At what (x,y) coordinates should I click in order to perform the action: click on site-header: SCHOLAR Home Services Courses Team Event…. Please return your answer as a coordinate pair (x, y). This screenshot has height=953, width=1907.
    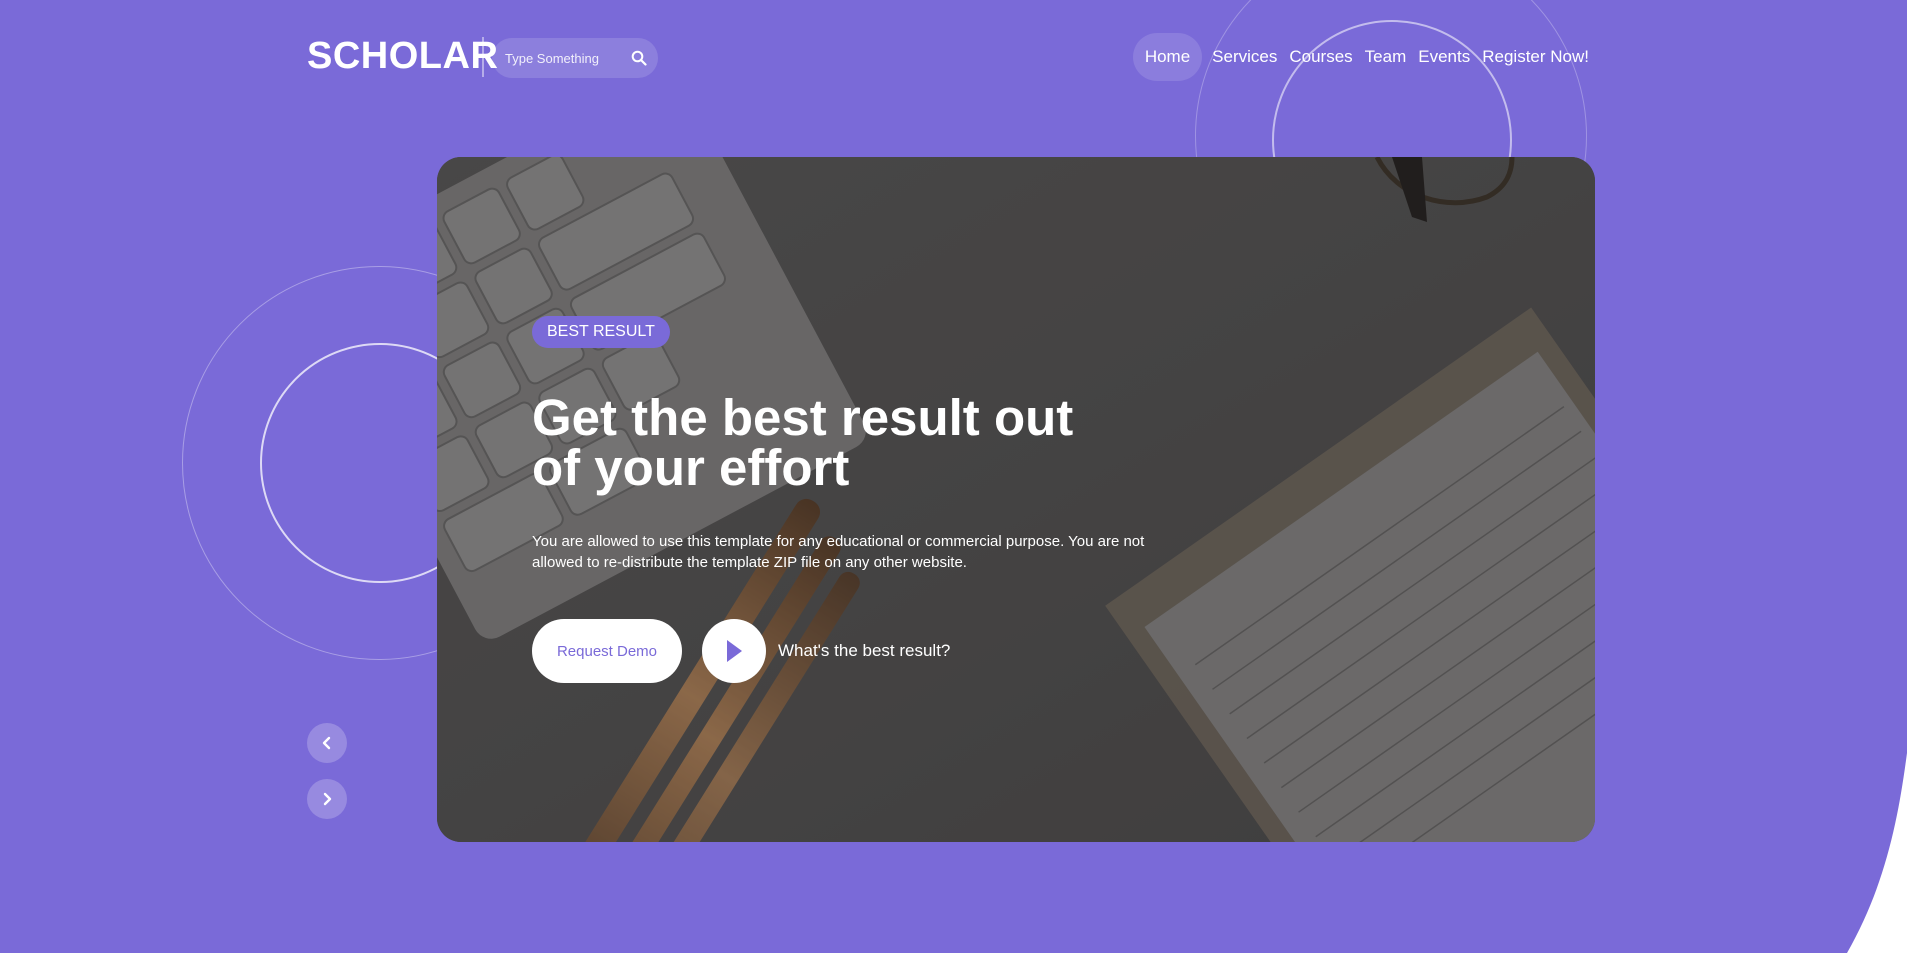
    Looking at the image, I should click on (951, 56).